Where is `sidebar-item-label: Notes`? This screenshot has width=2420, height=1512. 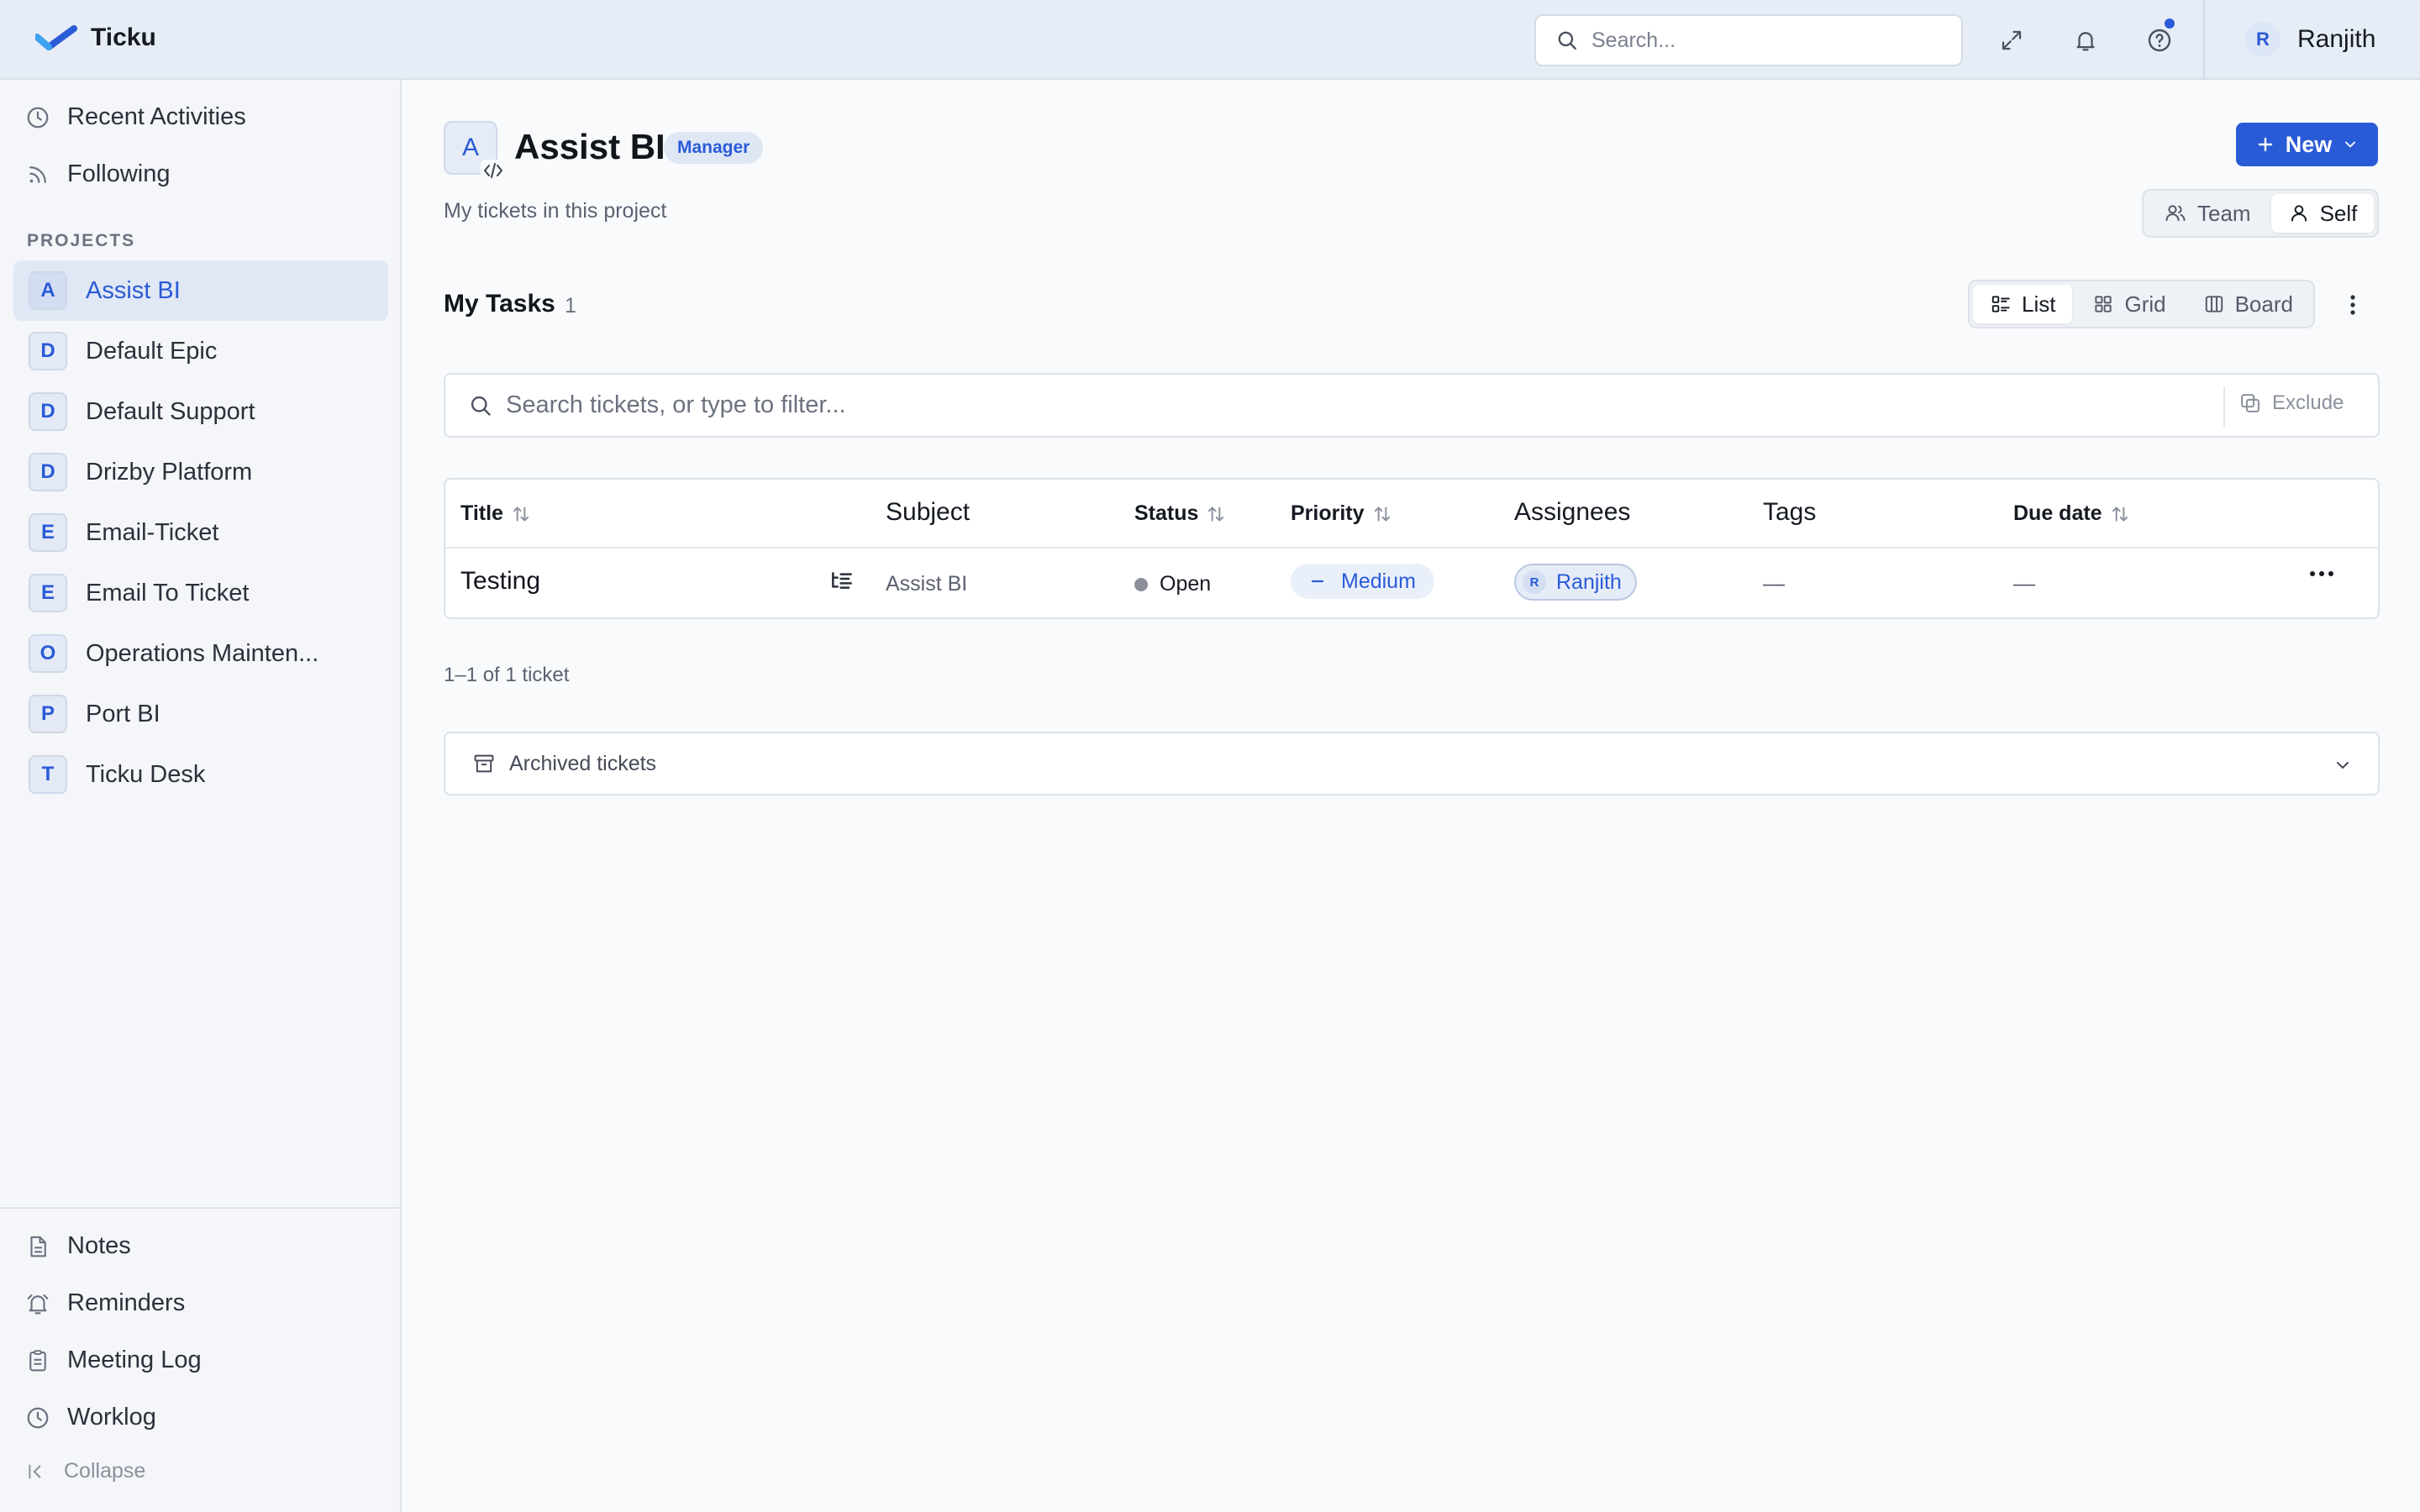 sidebar-item-label: Notes is located at coordinates (99, 1245).